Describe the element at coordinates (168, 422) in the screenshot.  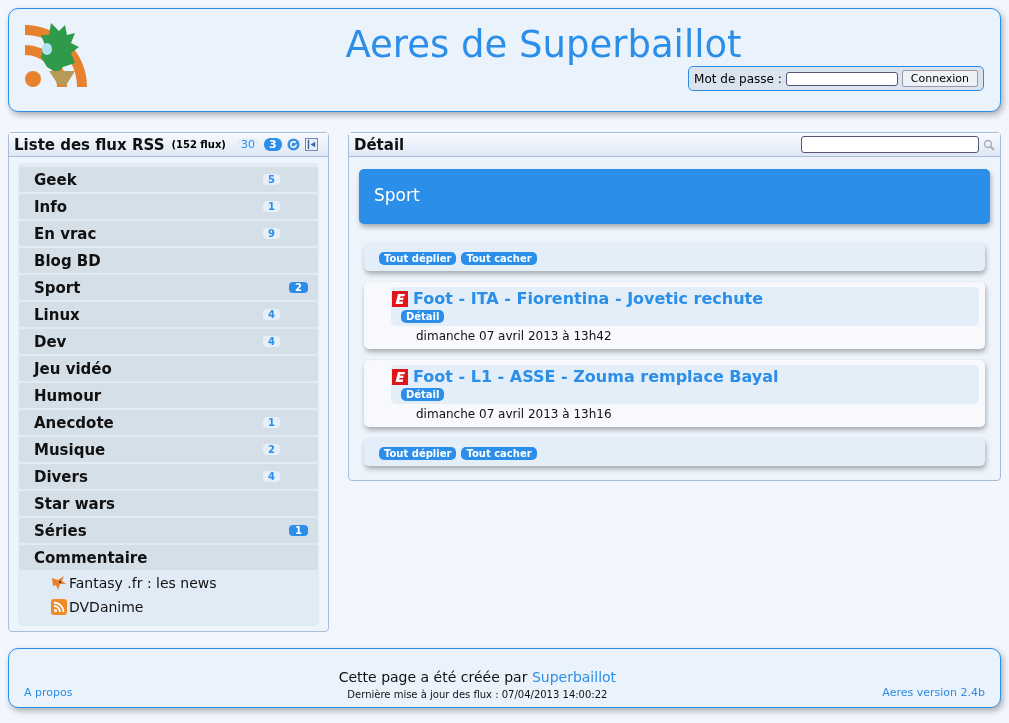
I see `category-item: Anecdote 1` at that location.